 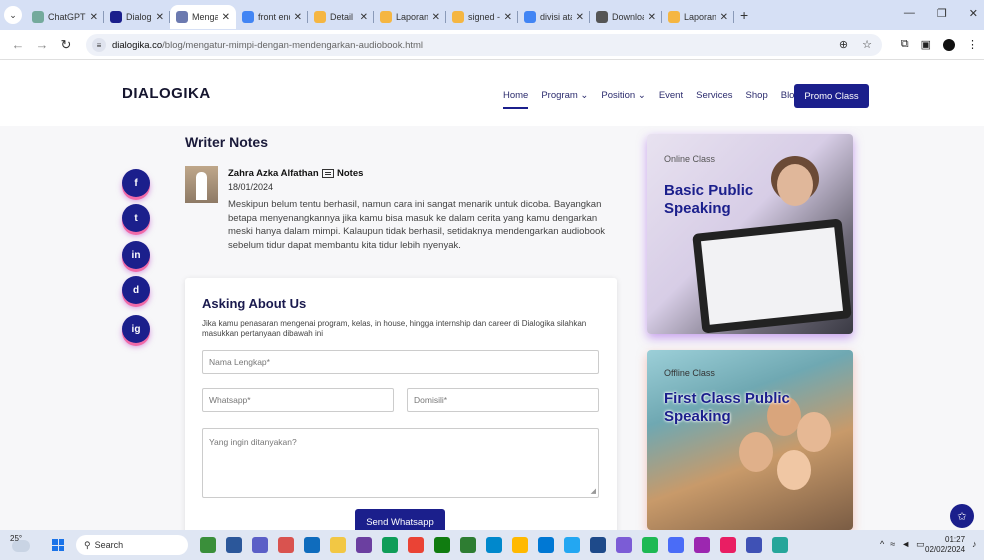 I want to click on task-view-icon, so click(x=234, y=545).